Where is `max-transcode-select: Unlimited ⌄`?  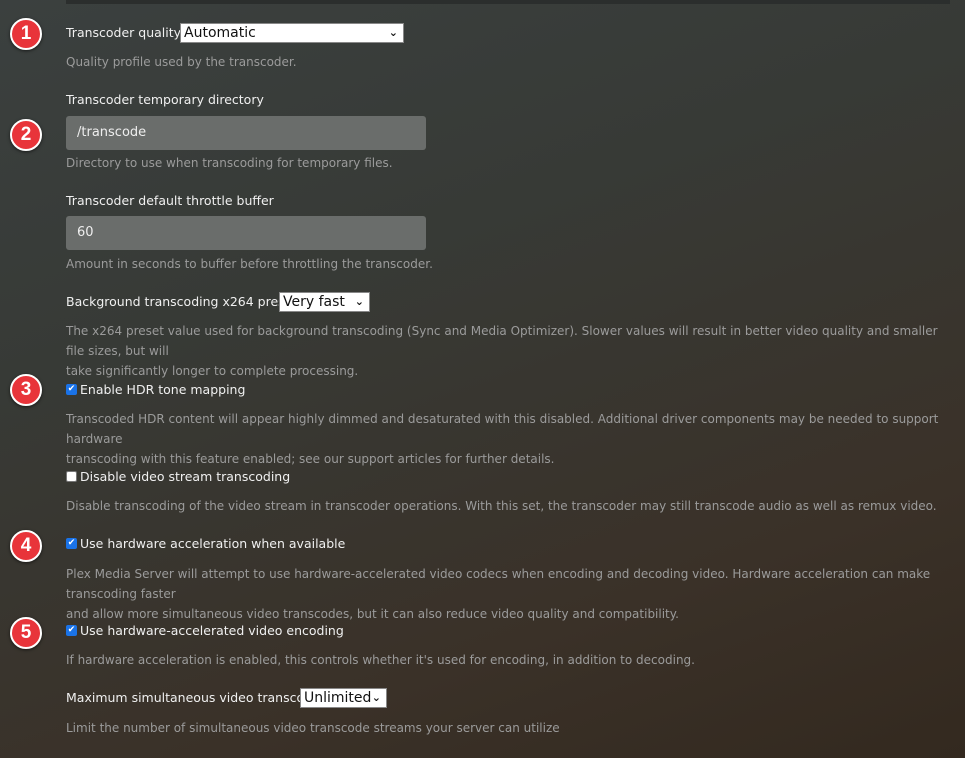 max-transcode-select: Unlimited ⌄ is located at coordinates (343, 698).